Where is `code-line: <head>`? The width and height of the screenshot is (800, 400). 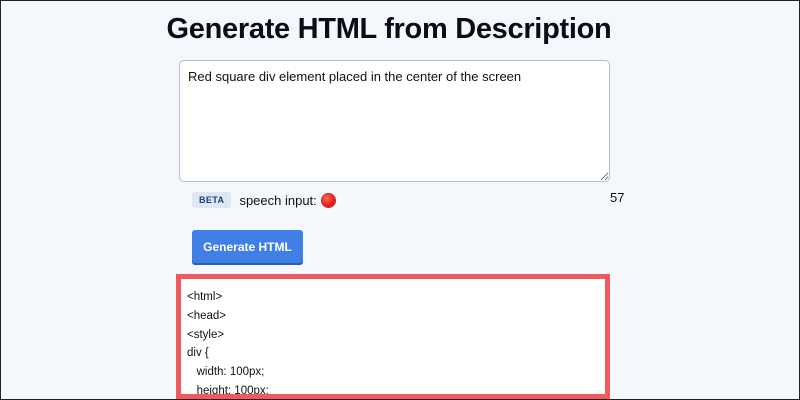
code-line: <head> is located at coordinates (207, 315).